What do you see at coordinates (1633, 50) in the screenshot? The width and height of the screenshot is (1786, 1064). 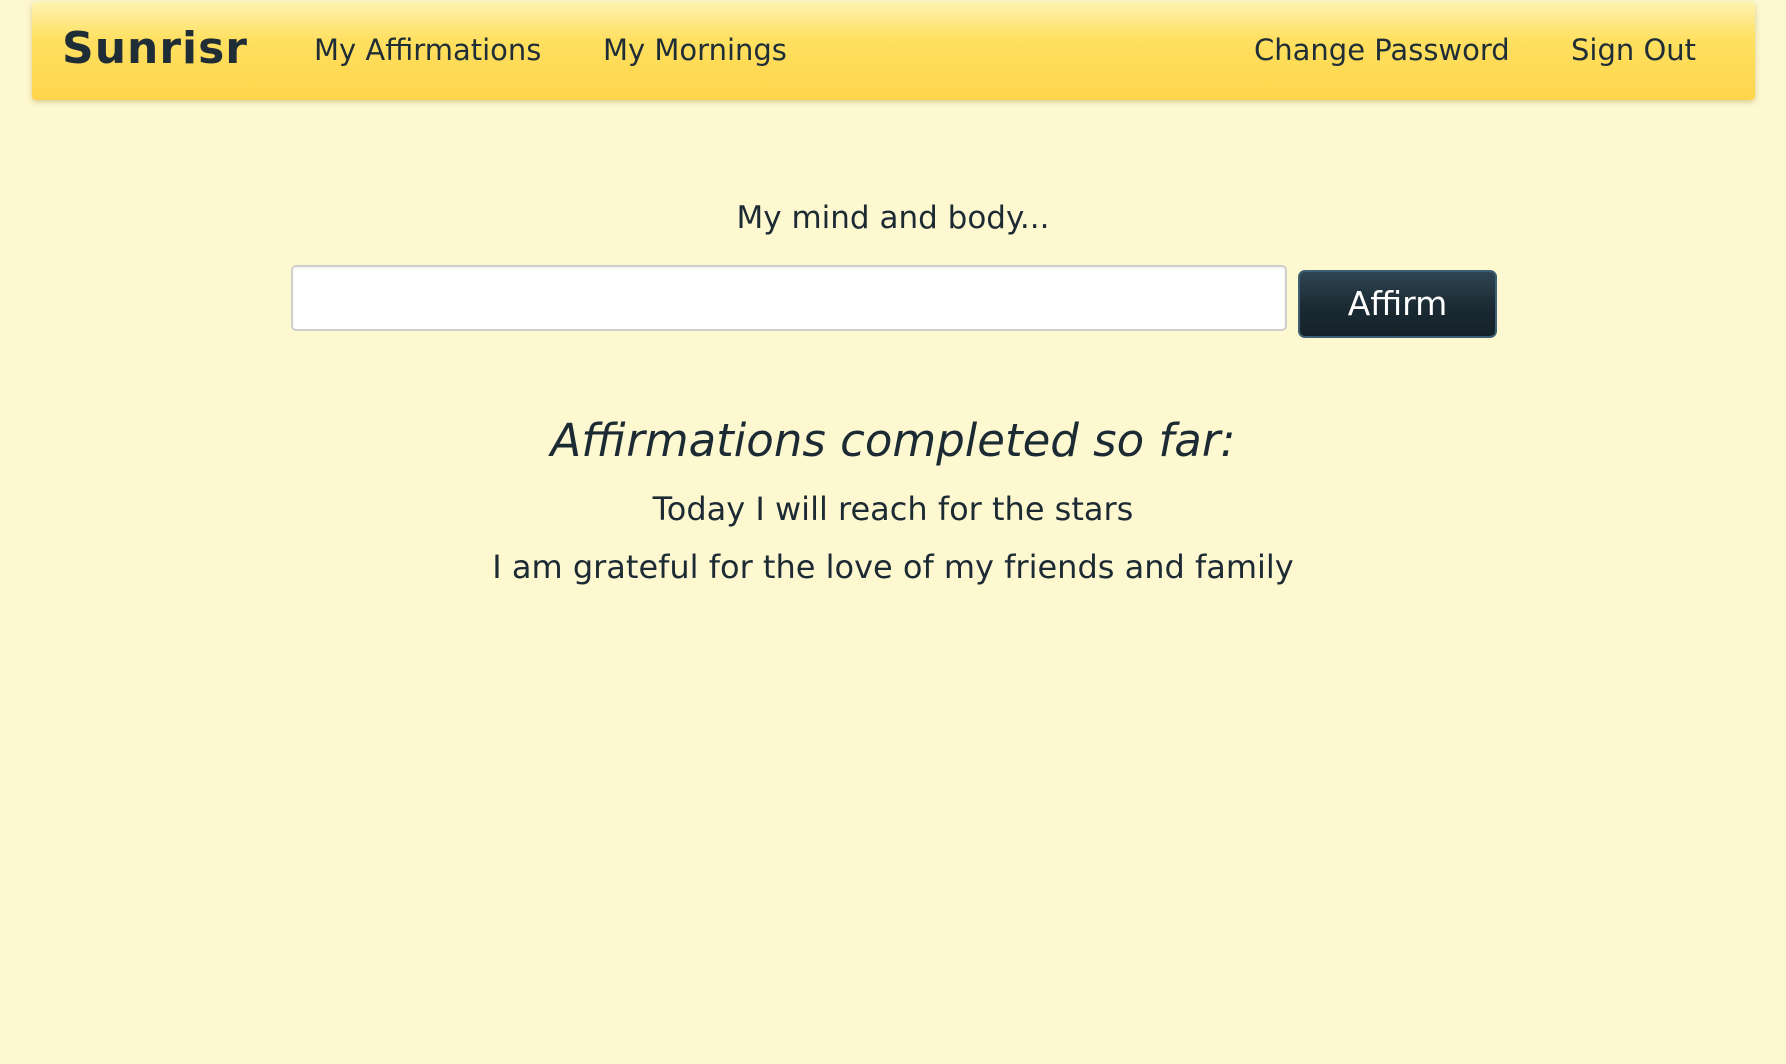 I see `nav-sign-out: Sign Out` at bounding box center [1633, 50].